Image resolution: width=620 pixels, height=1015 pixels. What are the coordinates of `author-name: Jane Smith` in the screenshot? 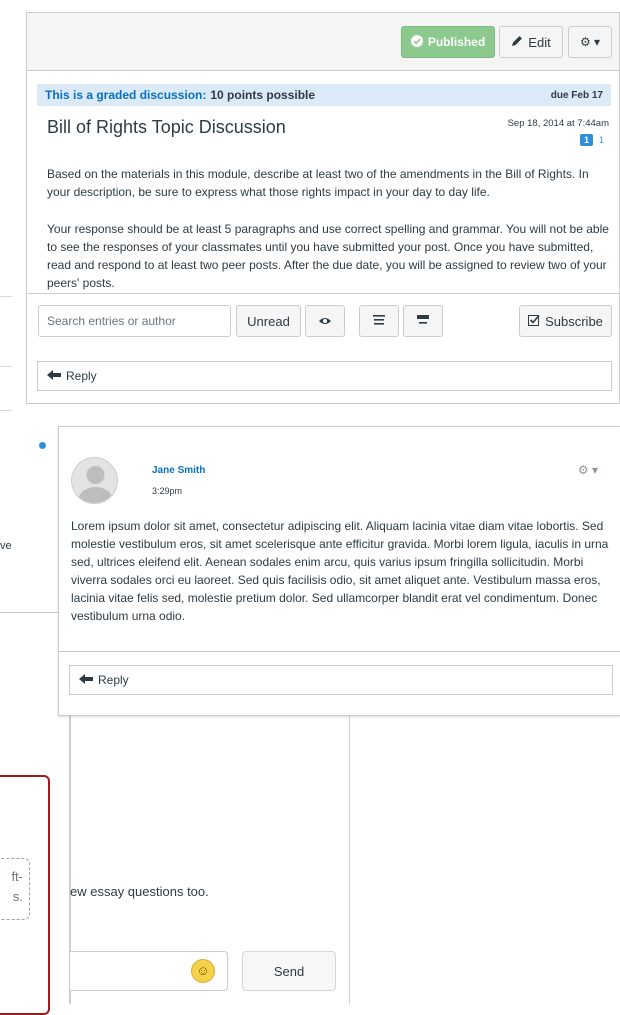 It's located at (178, 470).